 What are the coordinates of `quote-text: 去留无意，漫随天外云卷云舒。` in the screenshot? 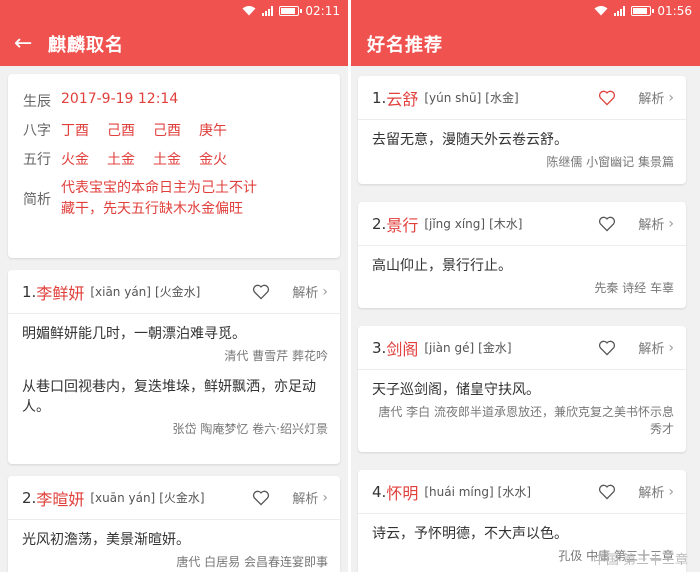 It's located at (470, 140).